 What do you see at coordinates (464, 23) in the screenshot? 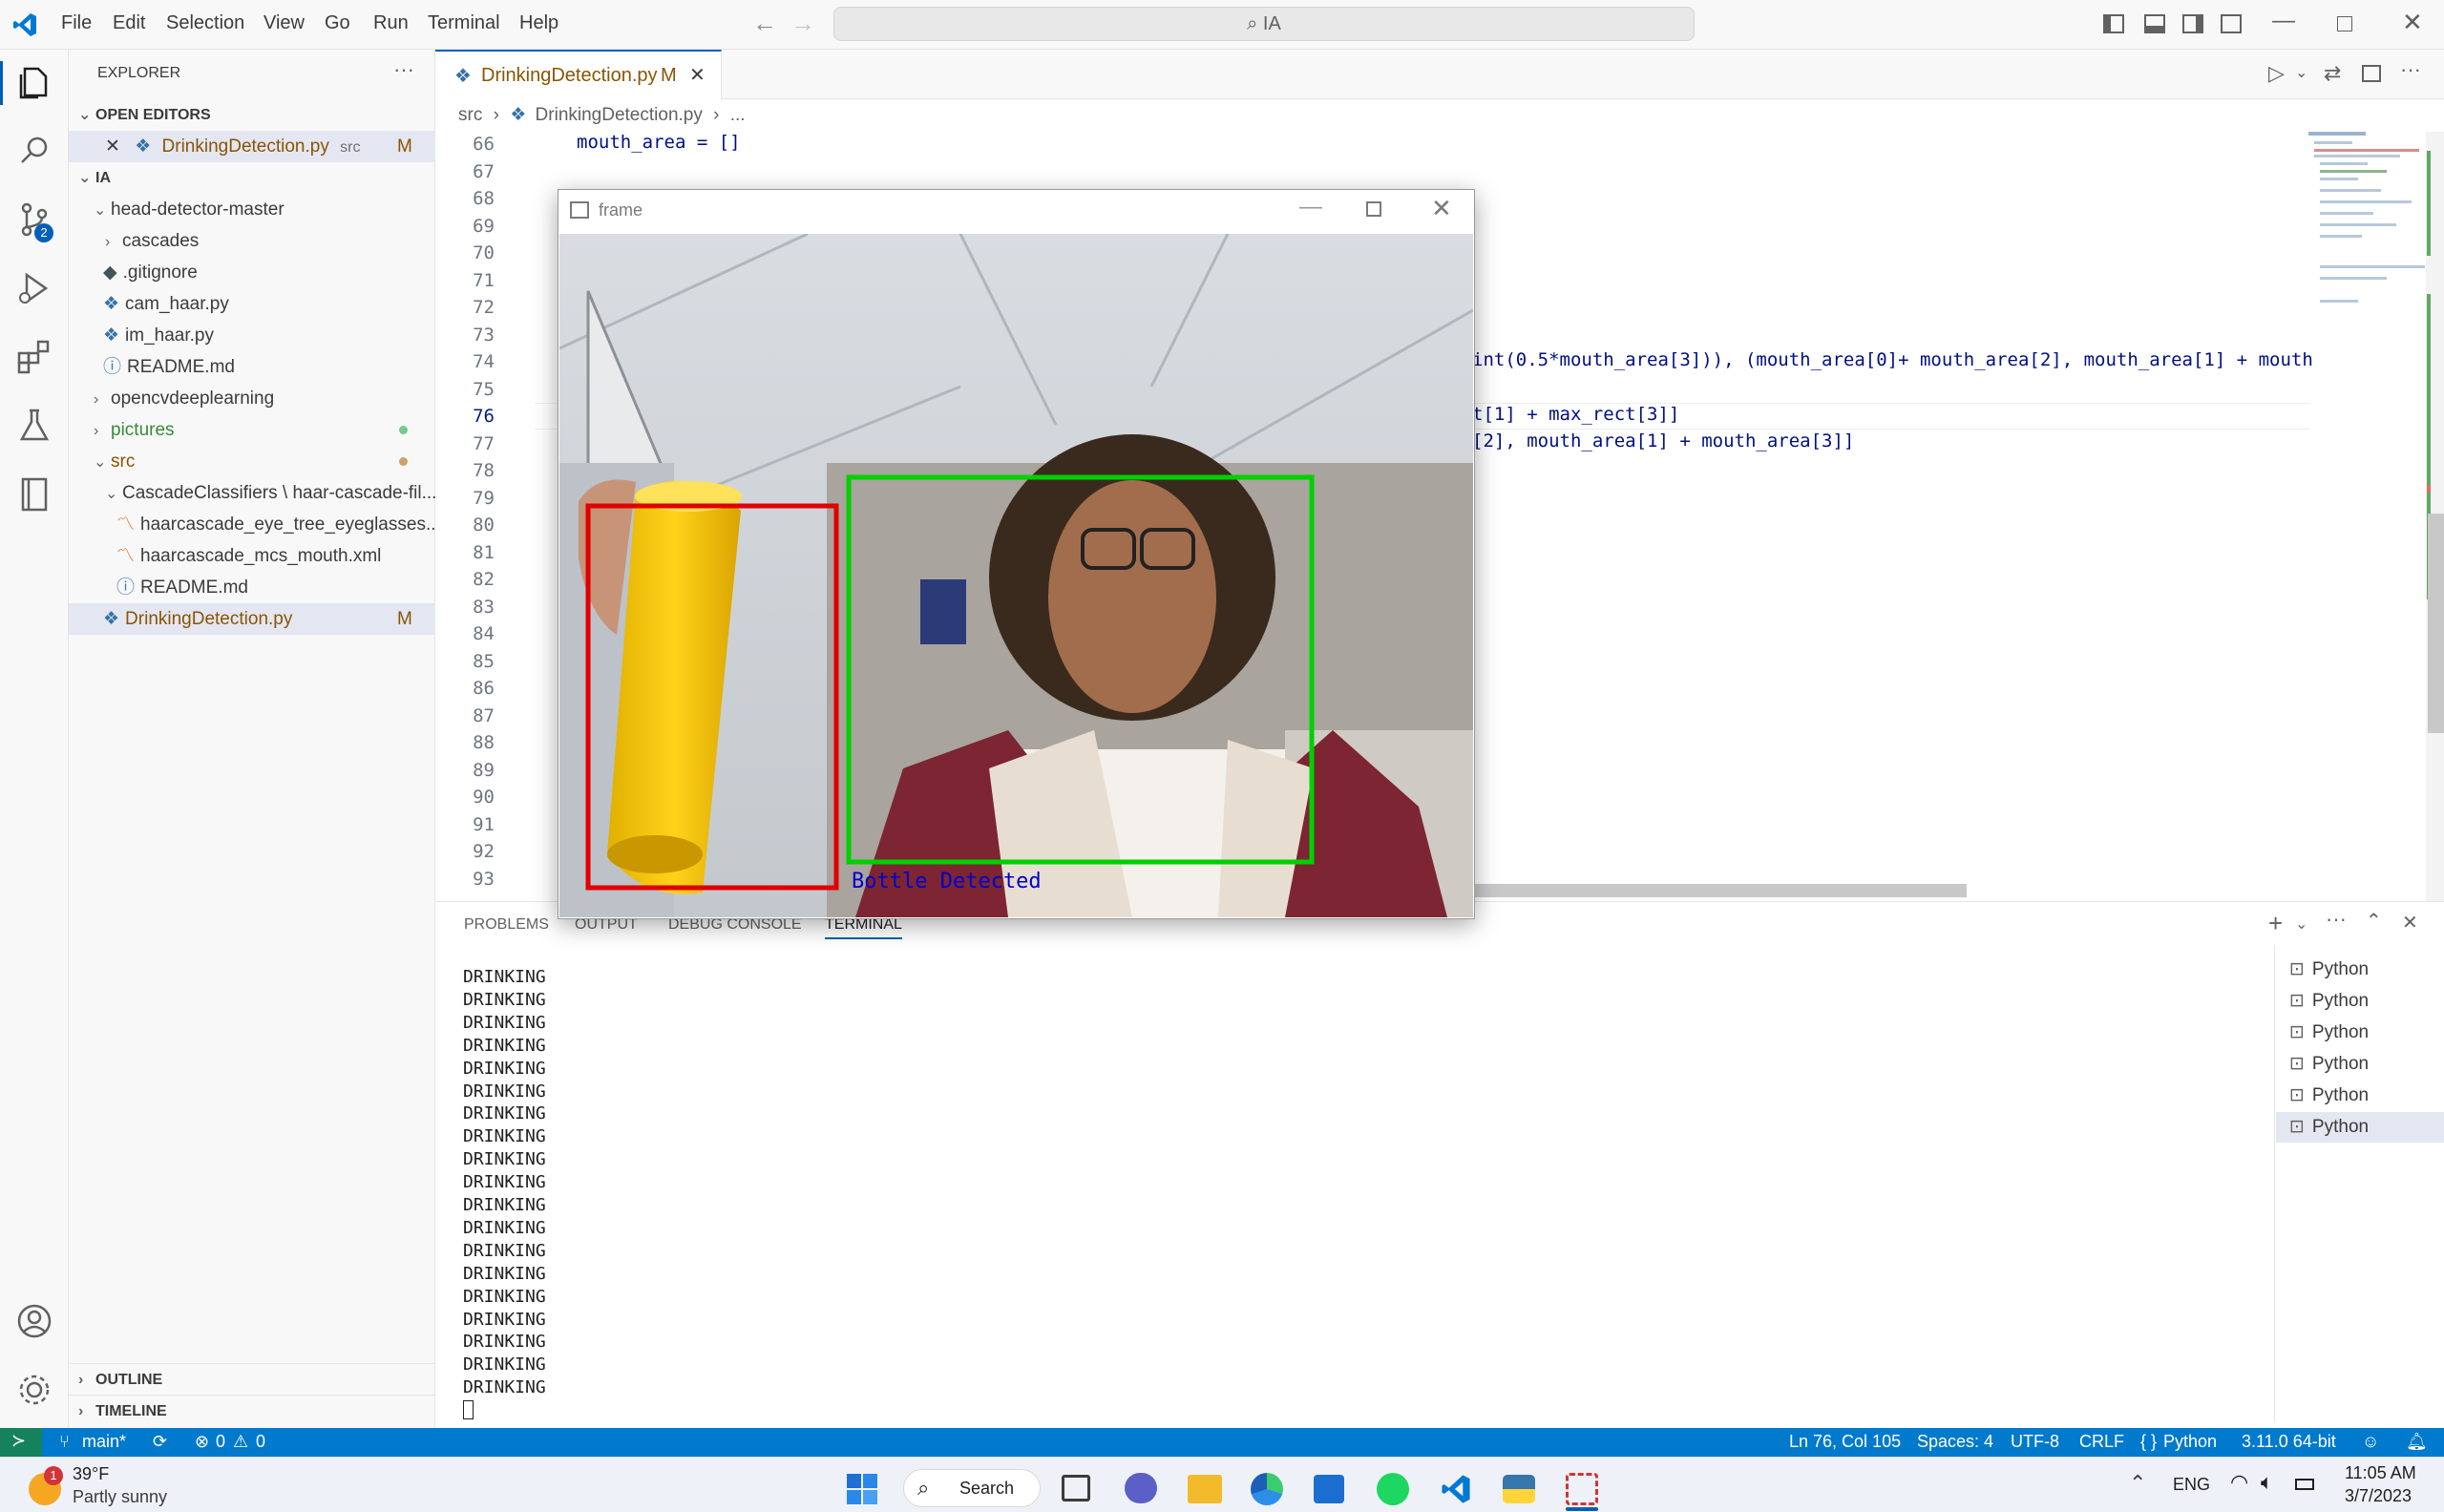
I see `menu-terminal: Terminal` at bounding box center [464, 23].